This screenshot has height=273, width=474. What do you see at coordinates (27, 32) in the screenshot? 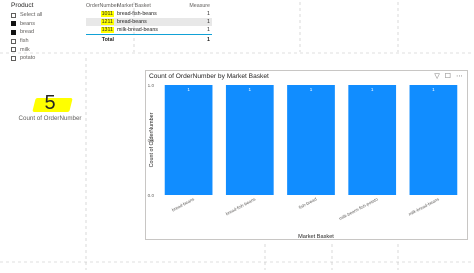
I see `slicer-item-label: bread` at bounding box center [27, 32].